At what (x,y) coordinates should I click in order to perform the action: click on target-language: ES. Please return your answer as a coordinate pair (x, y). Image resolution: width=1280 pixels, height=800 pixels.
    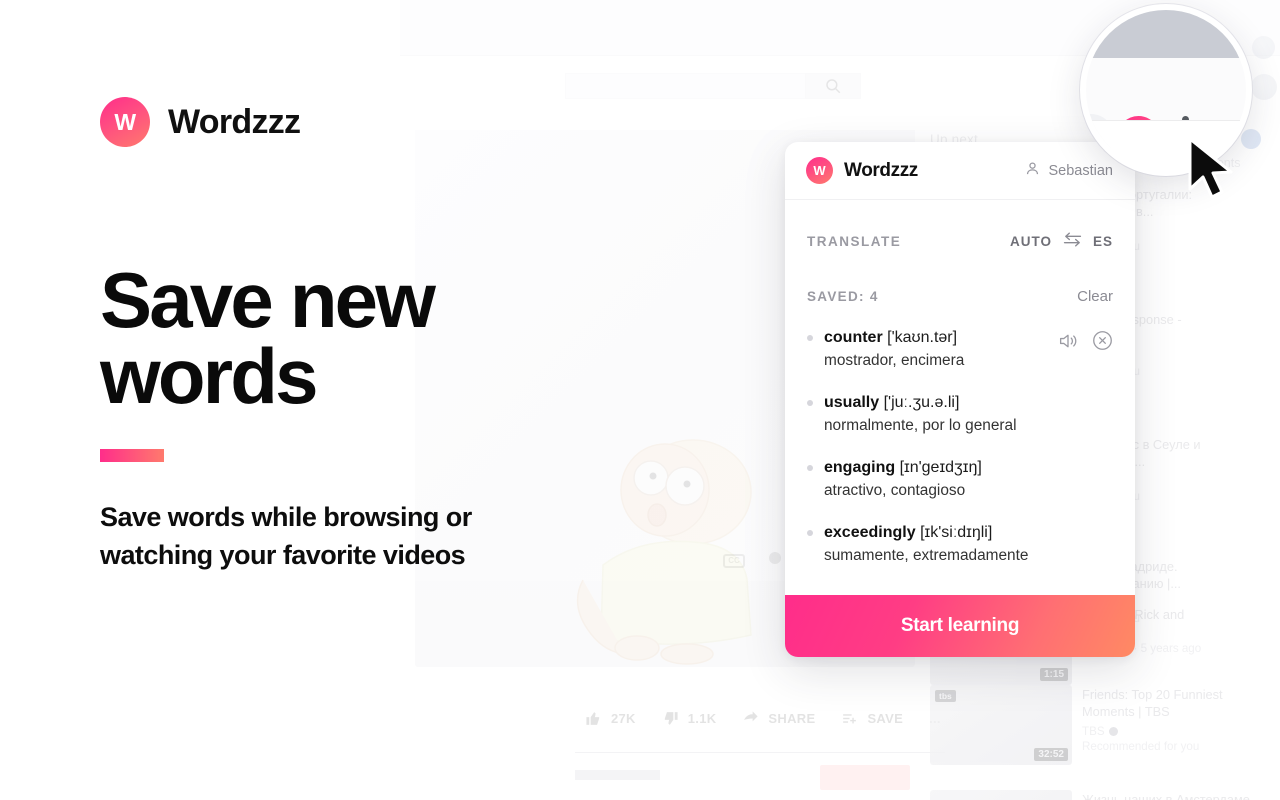
    Looking at the image, I should click on (1103, 241).